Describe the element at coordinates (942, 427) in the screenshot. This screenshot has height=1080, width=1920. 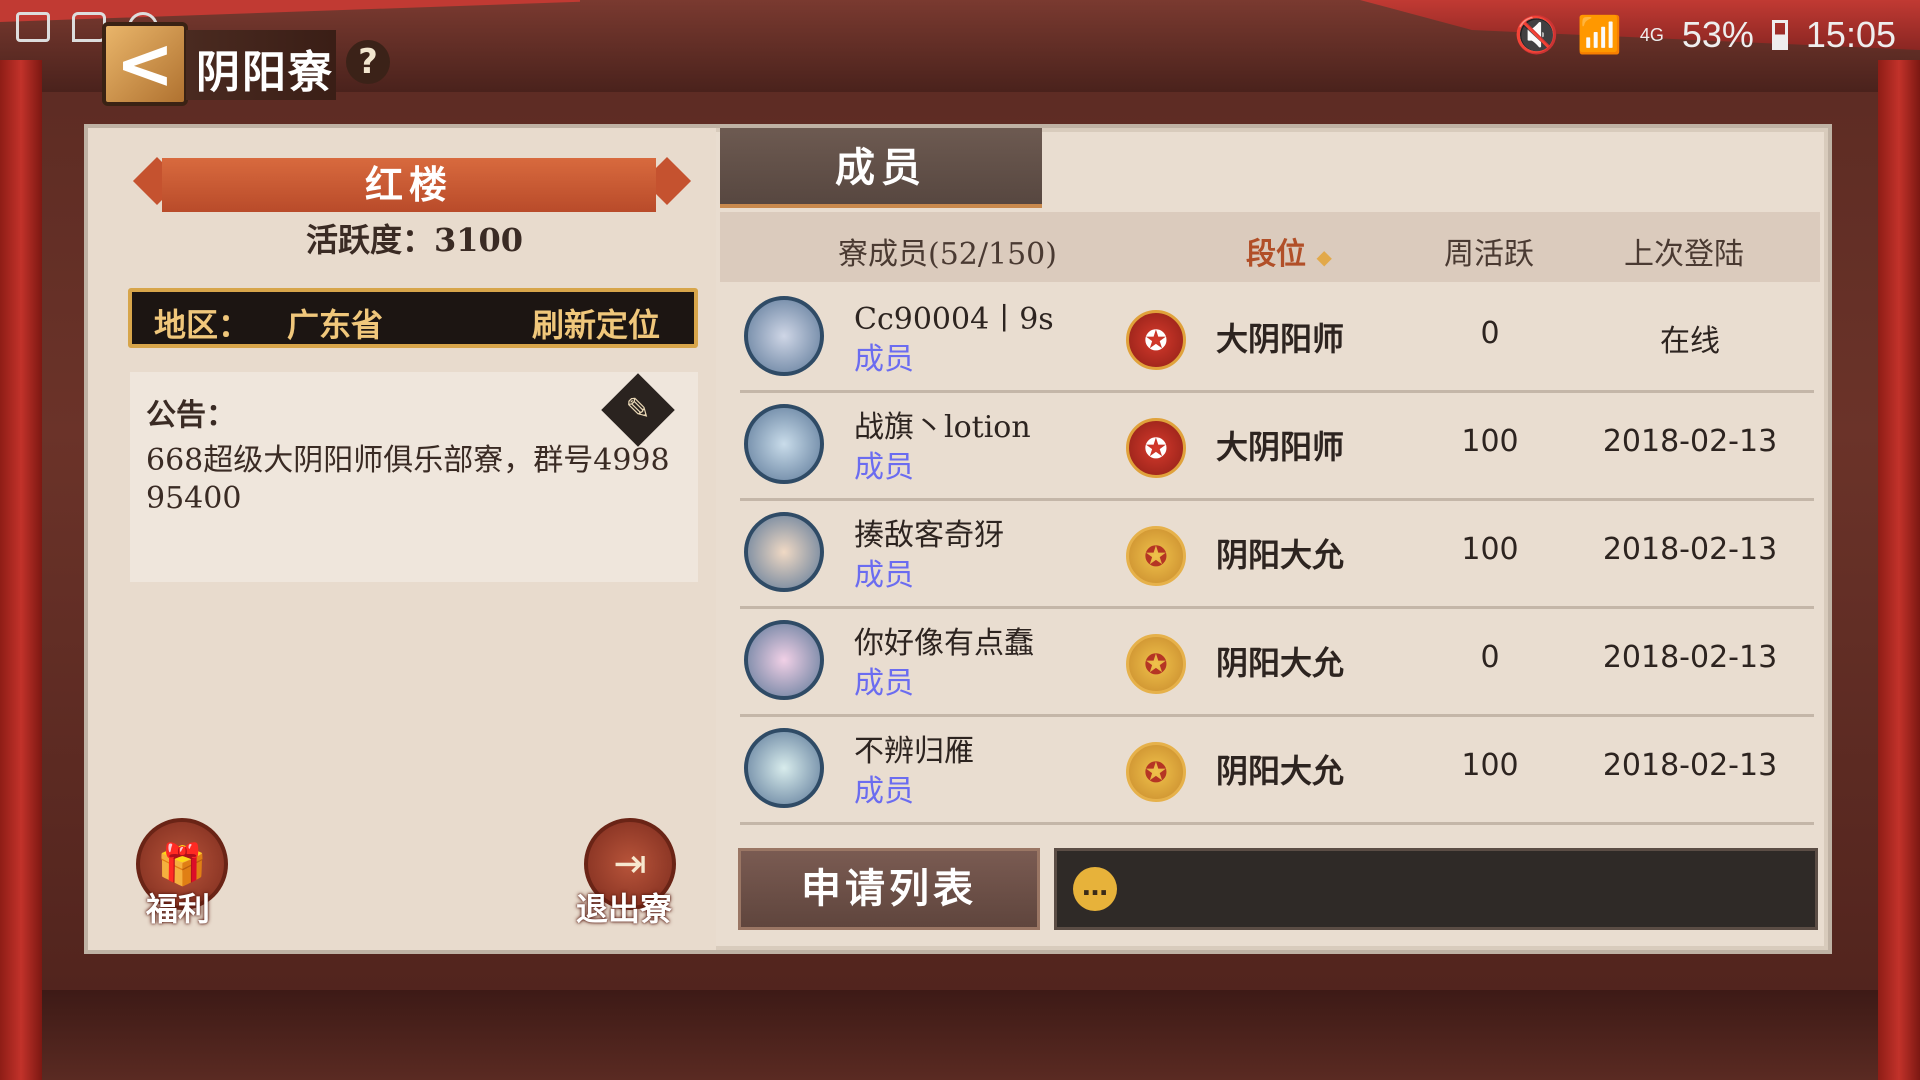
I see `member-name: 战旗丶lotion` at that location.